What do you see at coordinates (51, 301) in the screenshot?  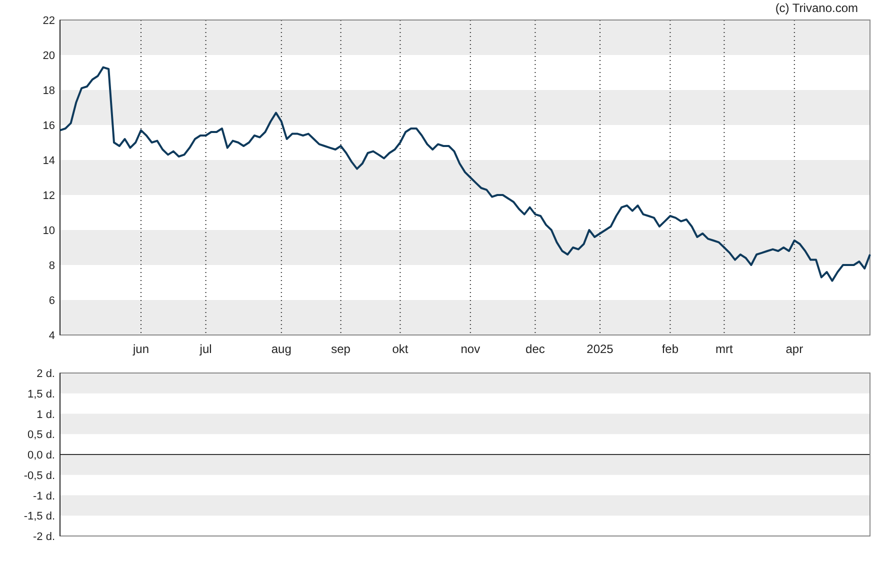 I see `axis-label: 6` at bounding box center [51, 301].